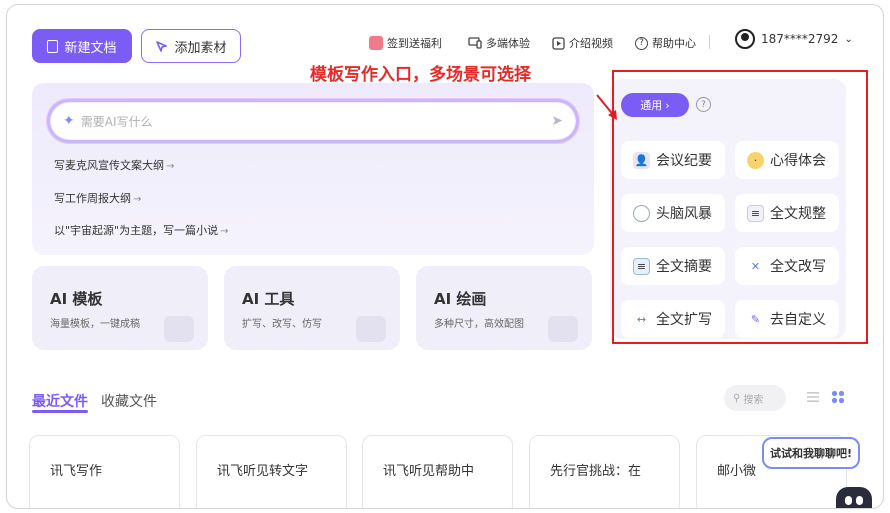 This screenshot has height=513, width=890. I want to click on nav-help-center-label: 帮助中心, so click(674, 43).